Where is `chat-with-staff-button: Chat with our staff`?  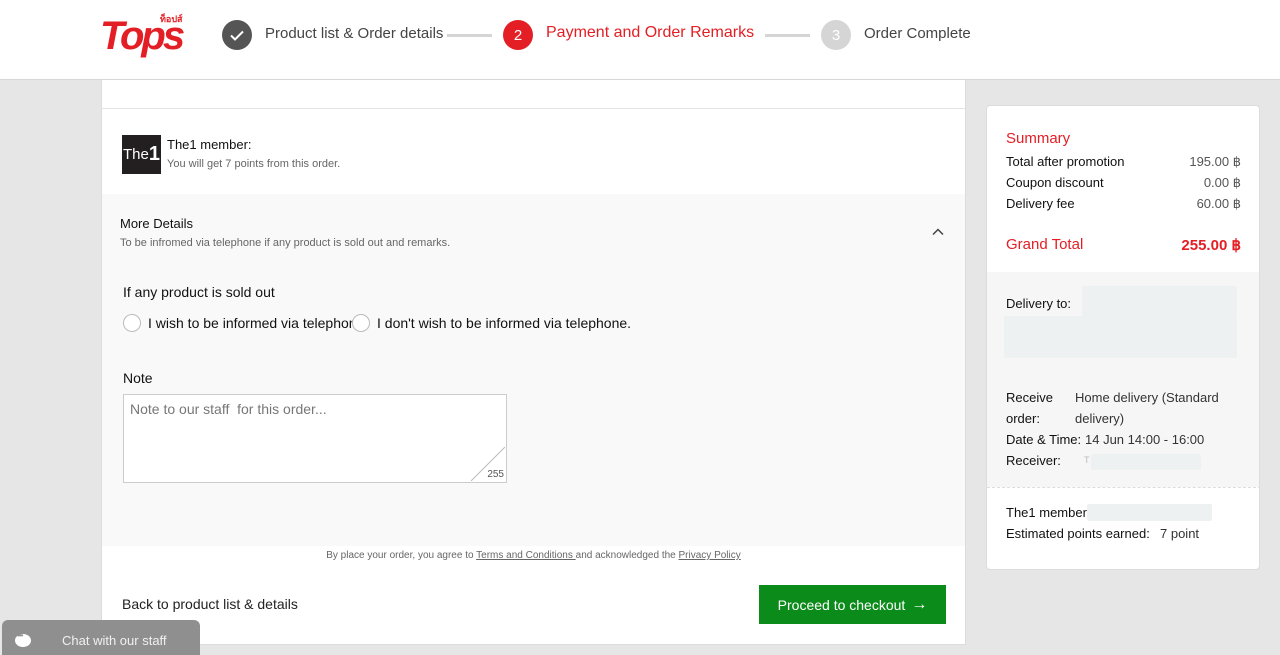
chat-with-staff-button: Chat with our staff is located at coordinates (101, 637).